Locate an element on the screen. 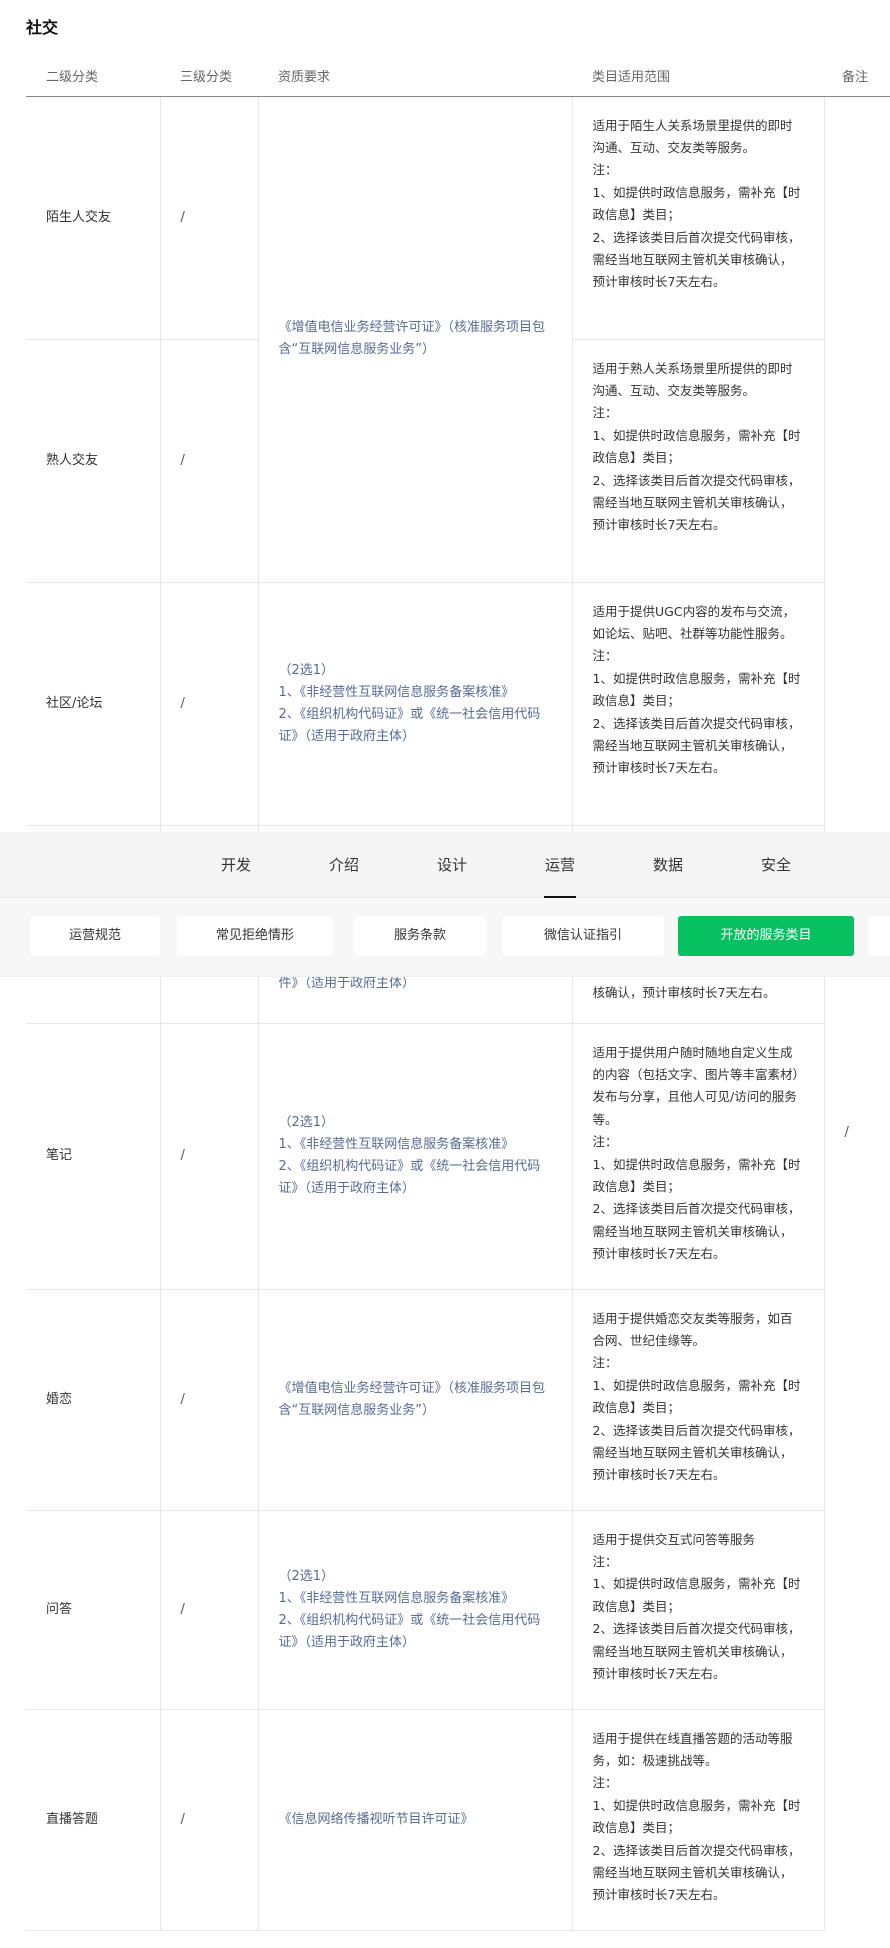  scope-line: 适用于提供婚恋交友类等服务，如百合网、世纪佳缘等。 is located at coordinates (692, 1329).